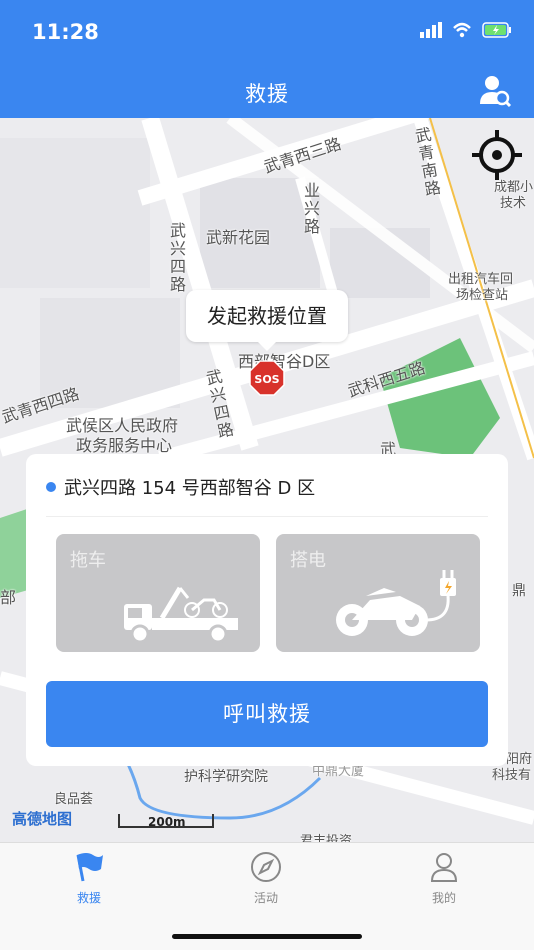 The height and width of the screenshot is (950, 534). I want to click on map-label-poi: 护科学研究院, so click(226, 777).